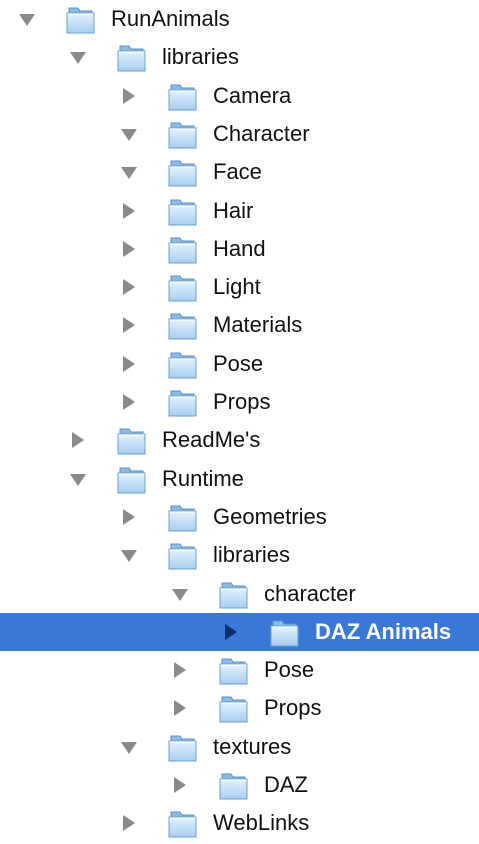 The height and width of the screenshot is (844, 479). What do you see at coordinates (261, 133) in the screenshot?
I see `tree-row-label: Character` at bounding box center [261, 133].